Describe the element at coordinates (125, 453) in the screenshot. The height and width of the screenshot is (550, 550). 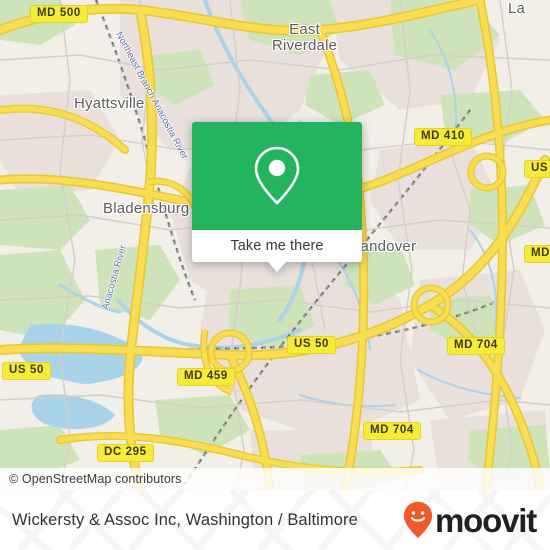
I see `road-shield-dc-295: DC 295` at that location.